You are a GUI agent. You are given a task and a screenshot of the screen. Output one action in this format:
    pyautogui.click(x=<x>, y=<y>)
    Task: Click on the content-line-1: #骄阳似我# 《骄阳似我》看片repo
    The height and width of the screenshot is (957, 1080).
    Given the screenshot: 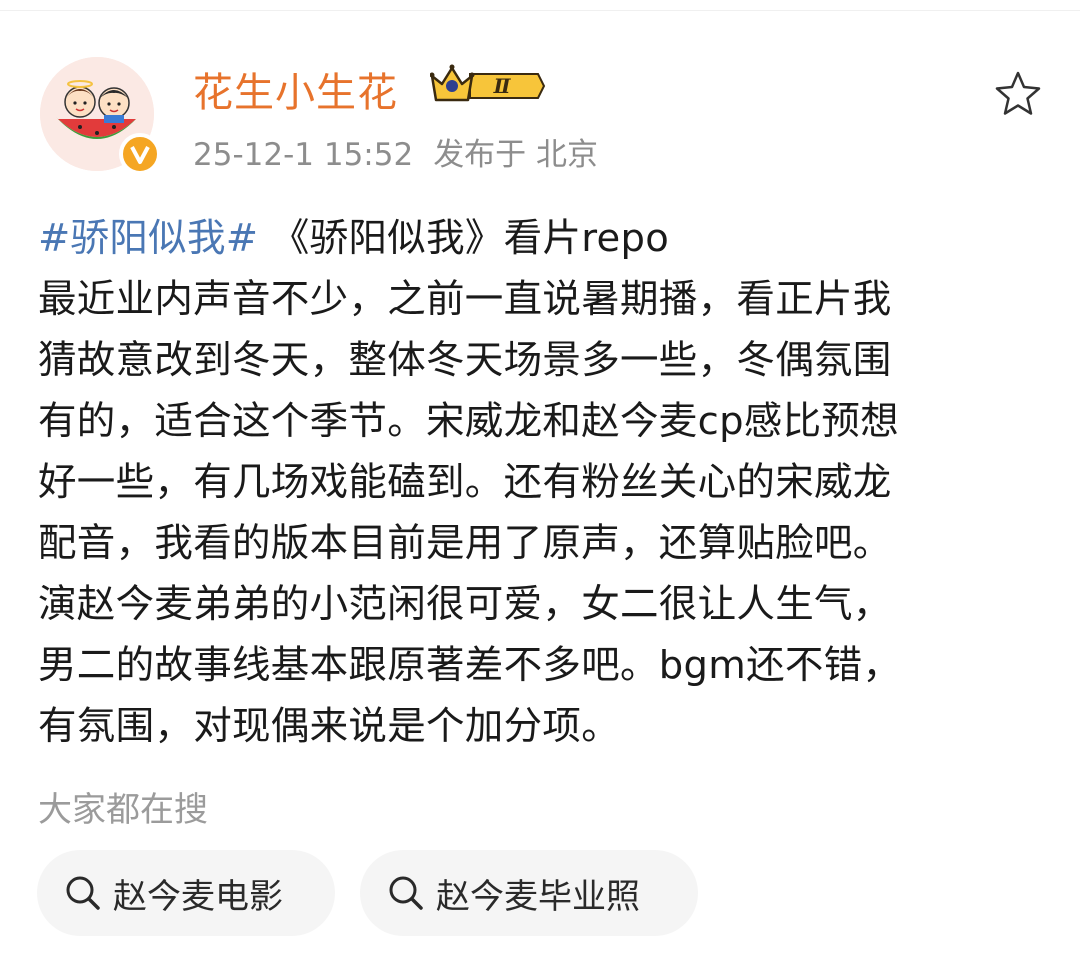 What is the action you would take?
    pyautogui.click(x=538, y=238)
    